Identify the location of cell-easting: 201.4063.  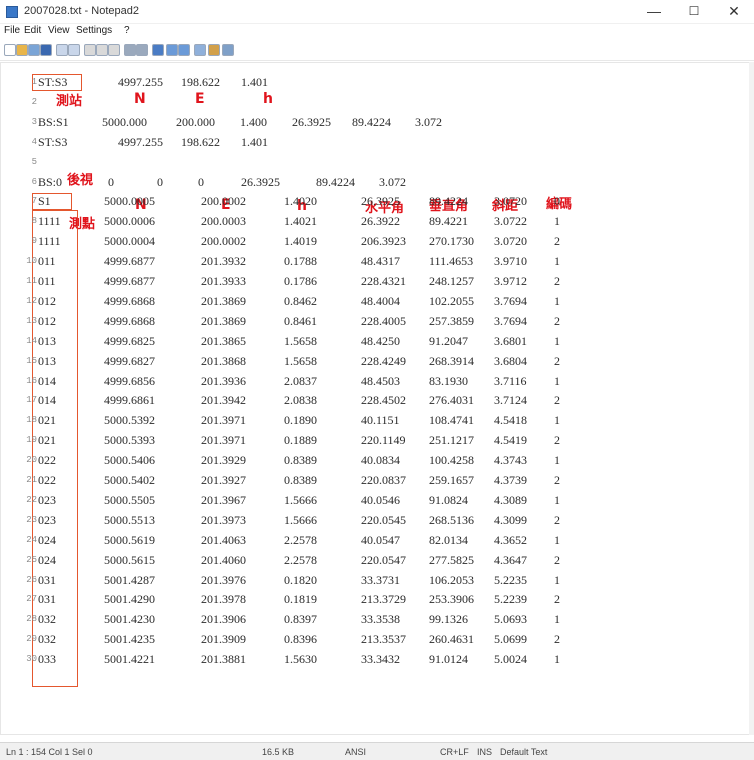
(223, 539).